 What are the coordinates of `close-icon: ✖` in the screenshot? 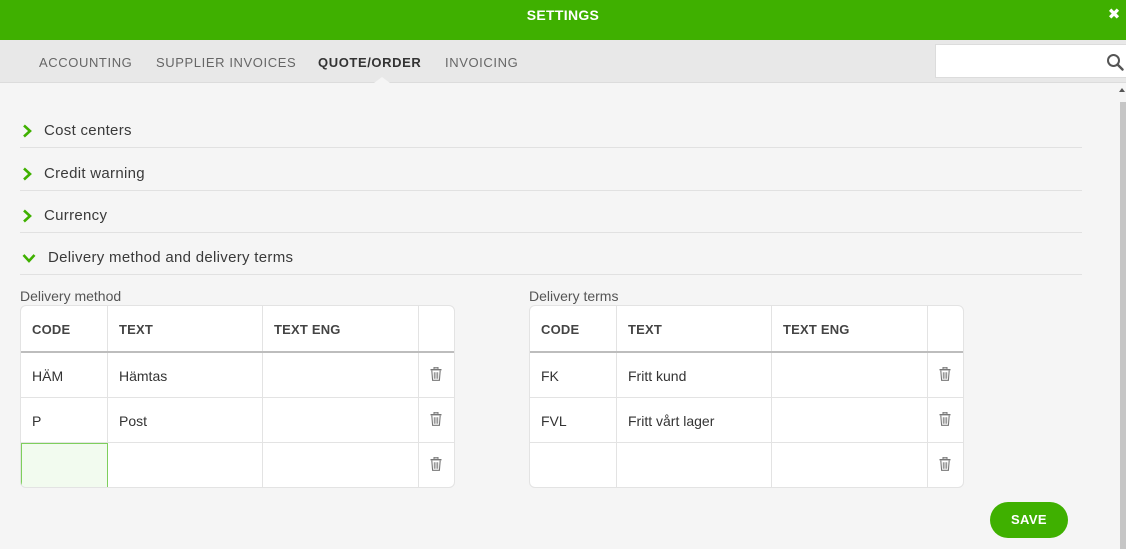 It's located at (1114, 14).